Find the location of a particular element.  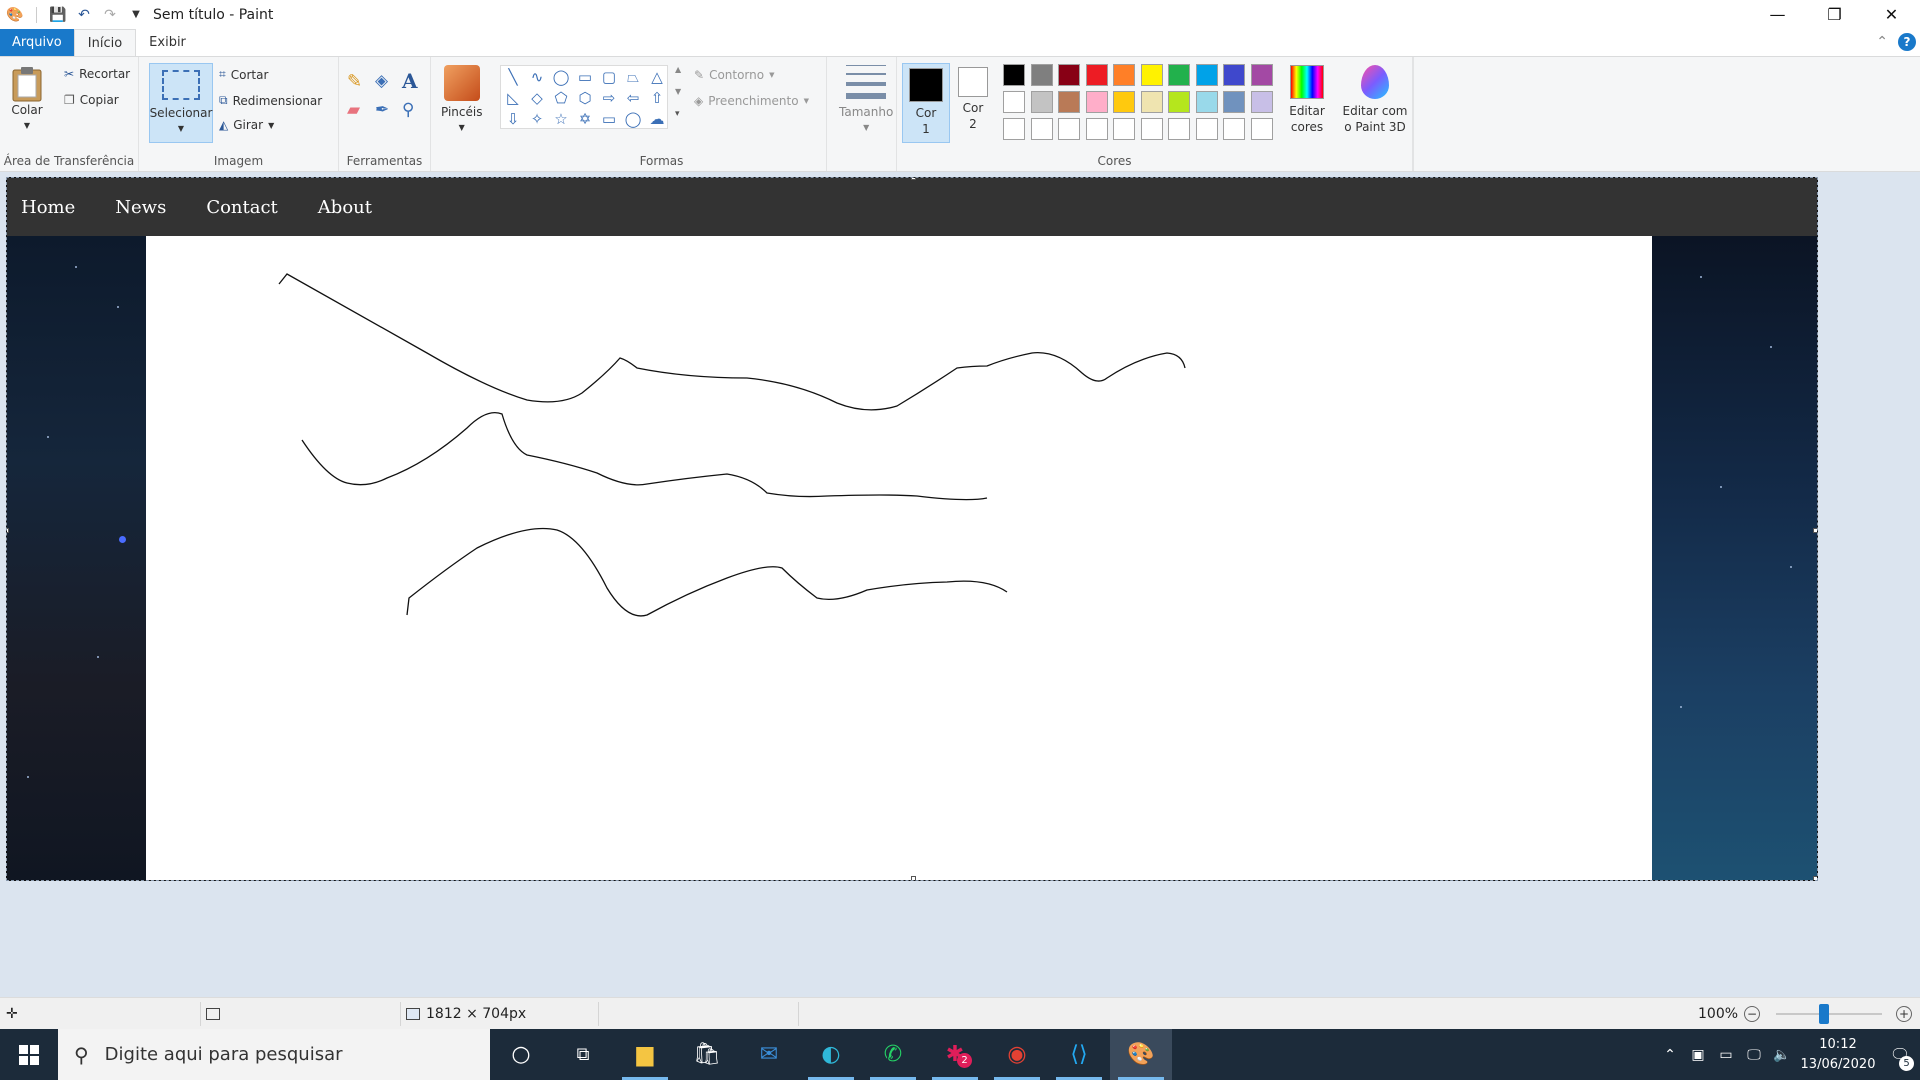

paint-taskbar-icon: 🎨 is located at coordinates (1141, 1054).